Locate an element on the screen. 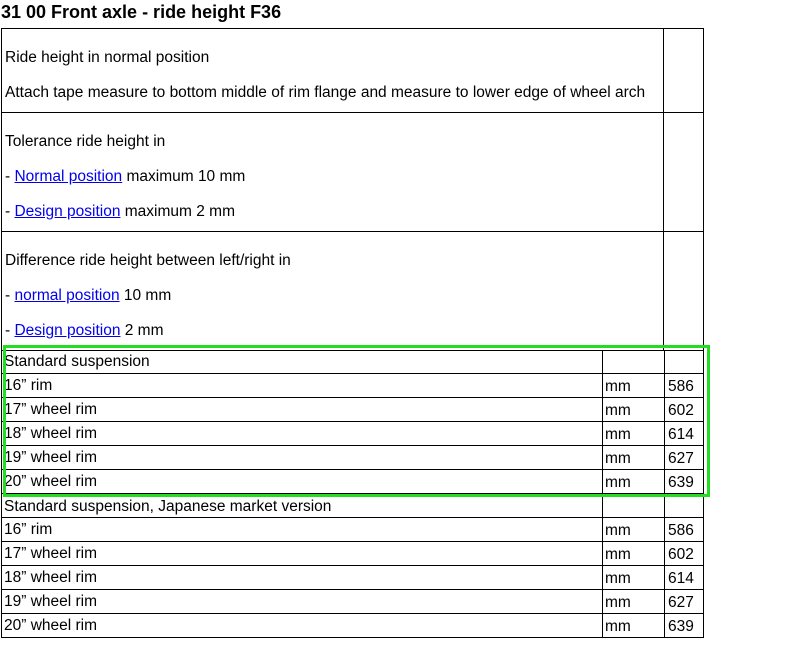 The image size is (800, 656). section-heading: Standard suspension is located at coordinates (301, 362).